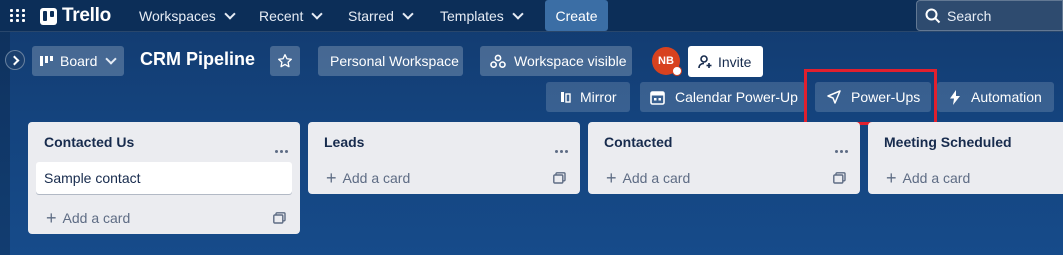 This screenshot has width=1063, height=255. I want to click on trello-logo: Trello, so click(75, 15).